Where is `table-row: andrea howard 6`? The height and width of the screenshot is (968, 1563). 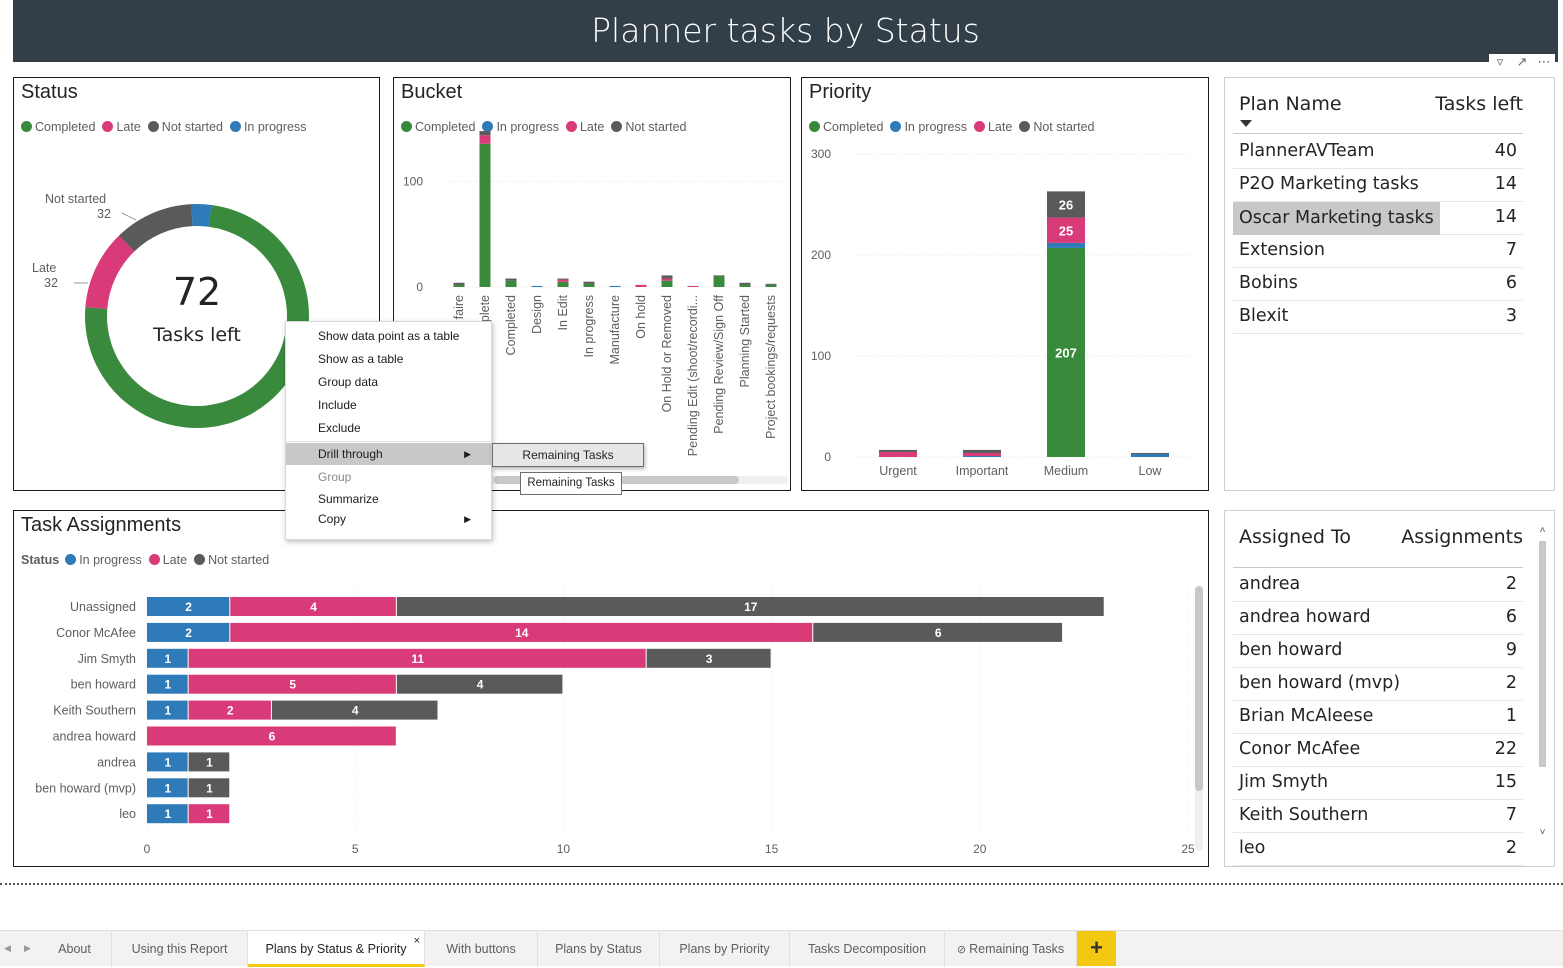 table-row: andrea howard 6 is located at coordinates (1378, 618).